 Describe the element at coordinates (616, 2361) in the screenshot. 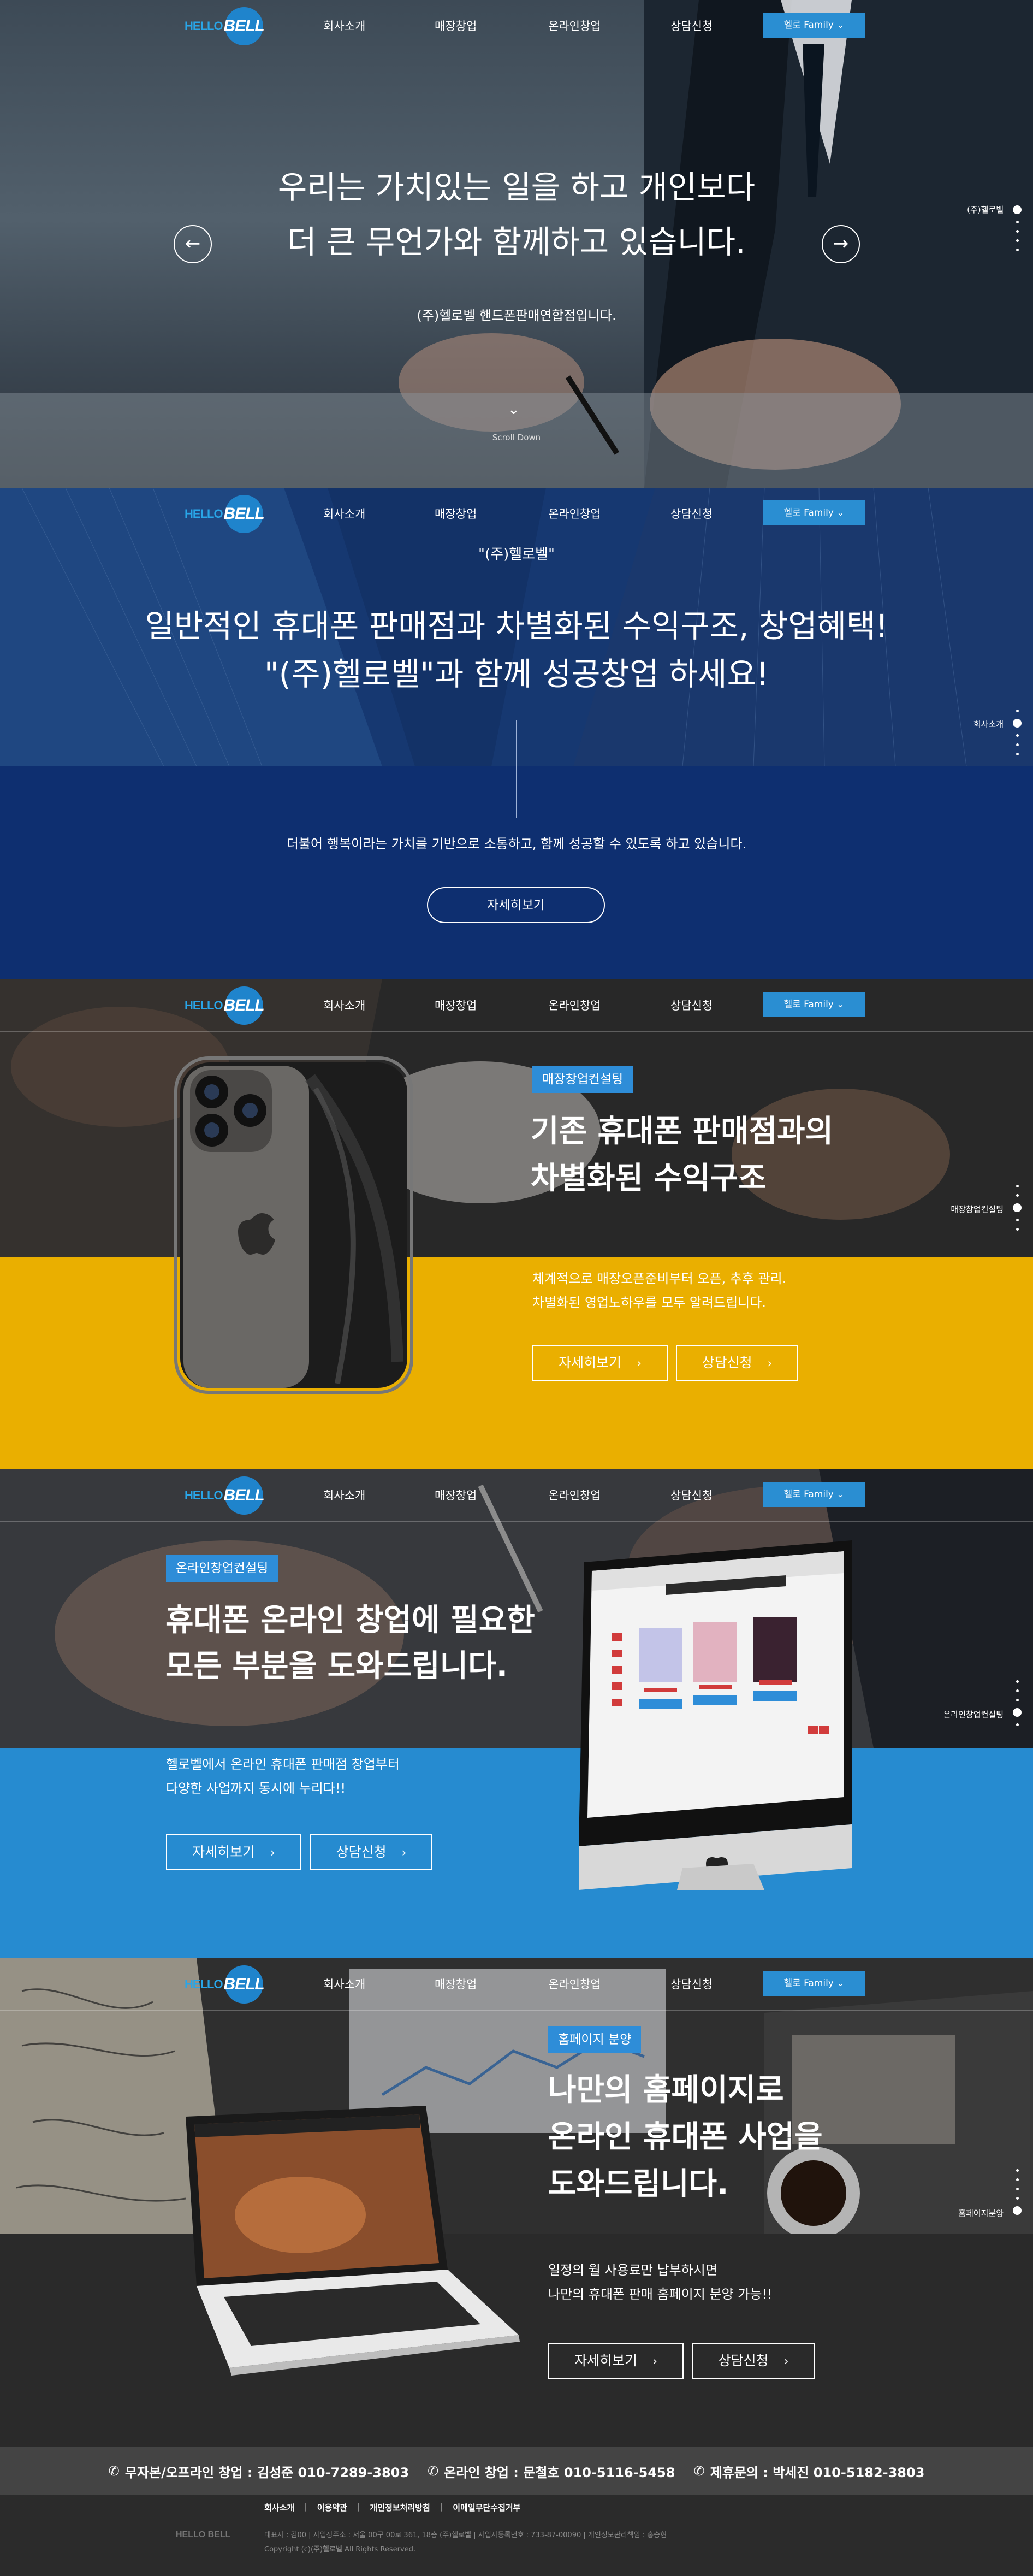

I see `homepage-more-button: 자세히보기 ›` at that location.